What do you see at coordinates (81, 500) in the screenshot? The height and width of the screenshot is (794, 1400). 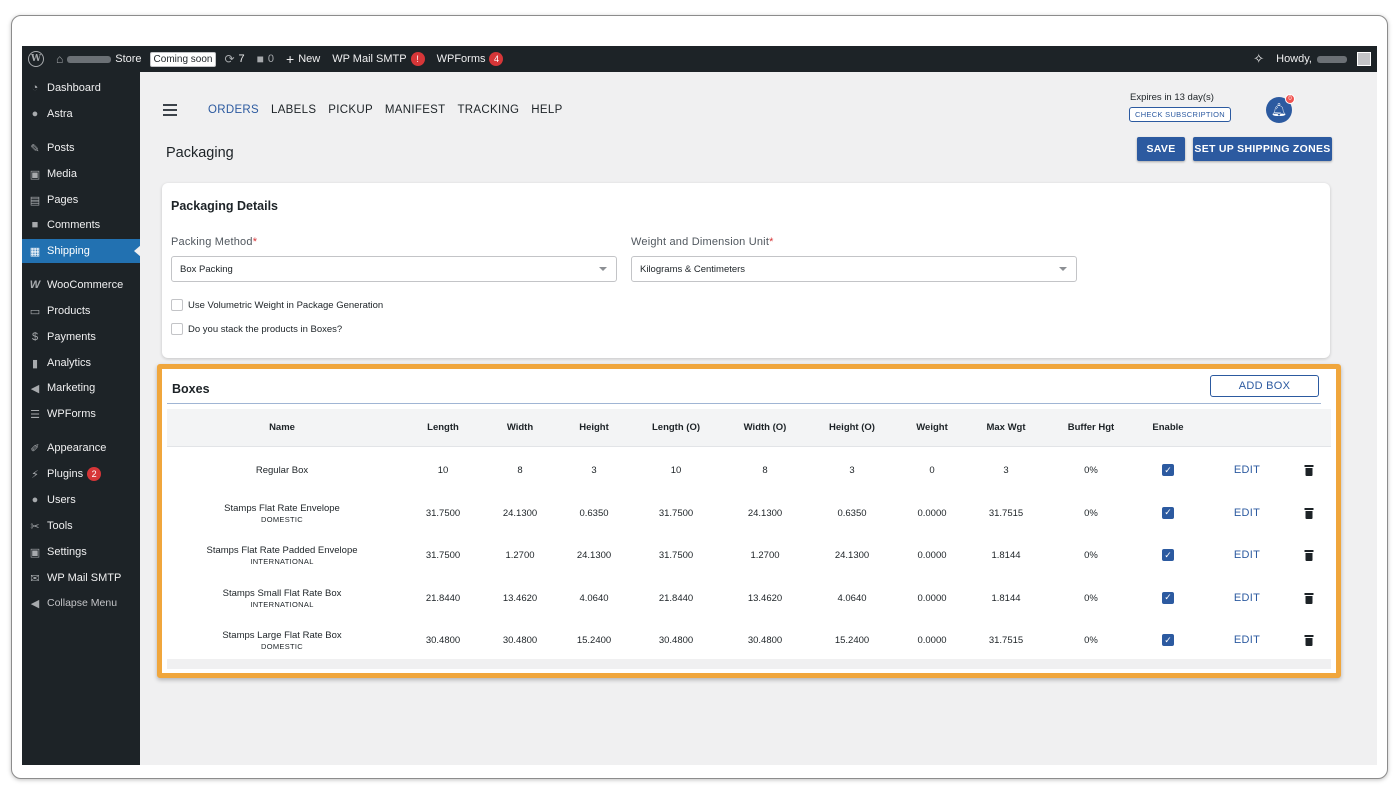 I see `sidebar-item-users: ● Users` at bounding box center [81, 500].